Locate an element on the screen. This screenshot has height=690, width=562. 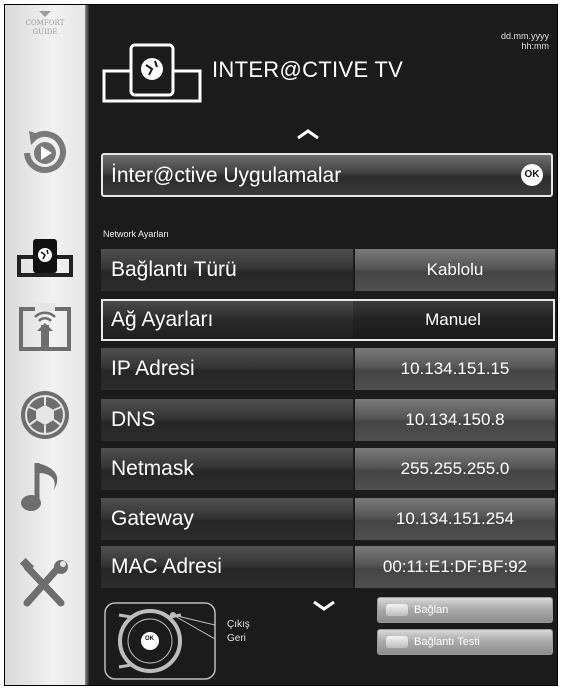
date-time: dd.mm.yyyy hh:mm is located at coordinates (525, 41).